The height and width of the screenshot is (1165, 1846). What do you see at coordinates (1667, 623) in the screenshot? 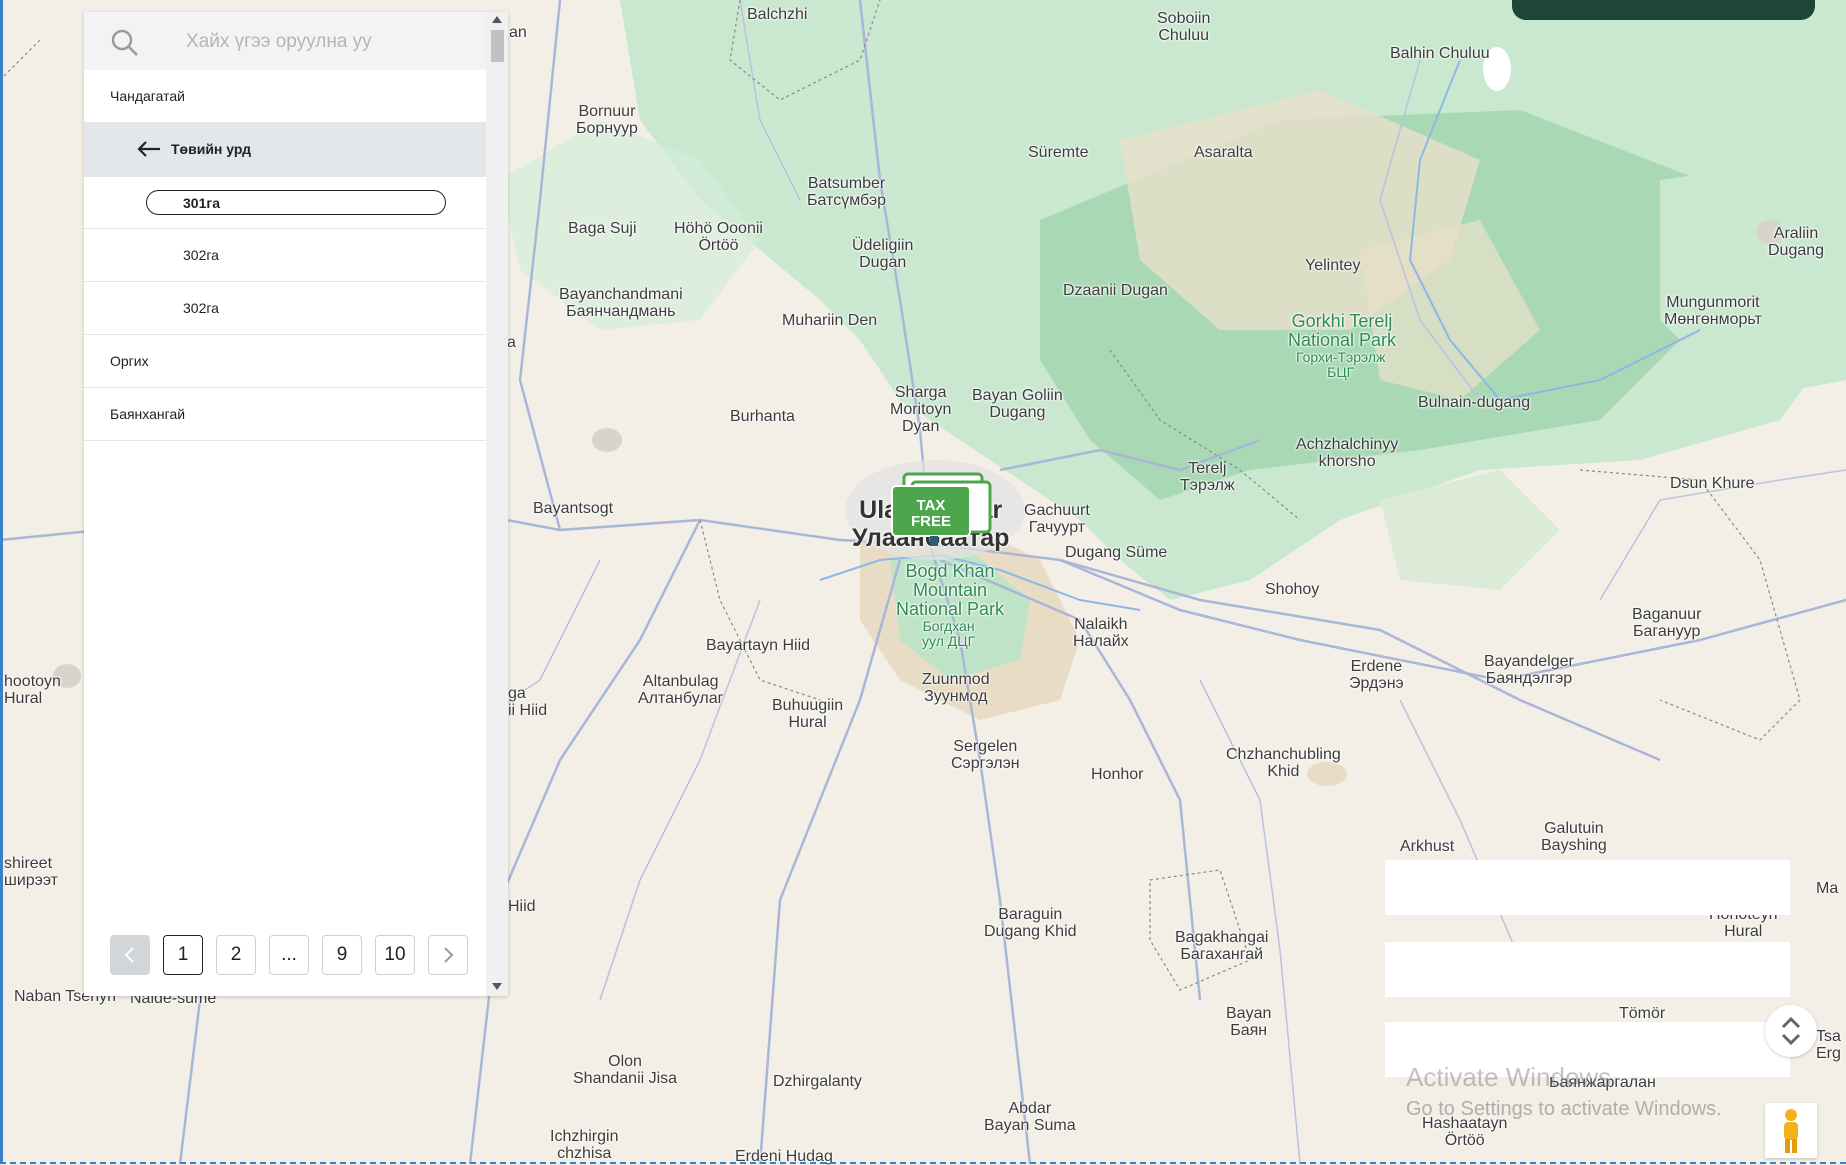
I see `place-label: Baganuur Багануур` at bounding box center [1667, 623].